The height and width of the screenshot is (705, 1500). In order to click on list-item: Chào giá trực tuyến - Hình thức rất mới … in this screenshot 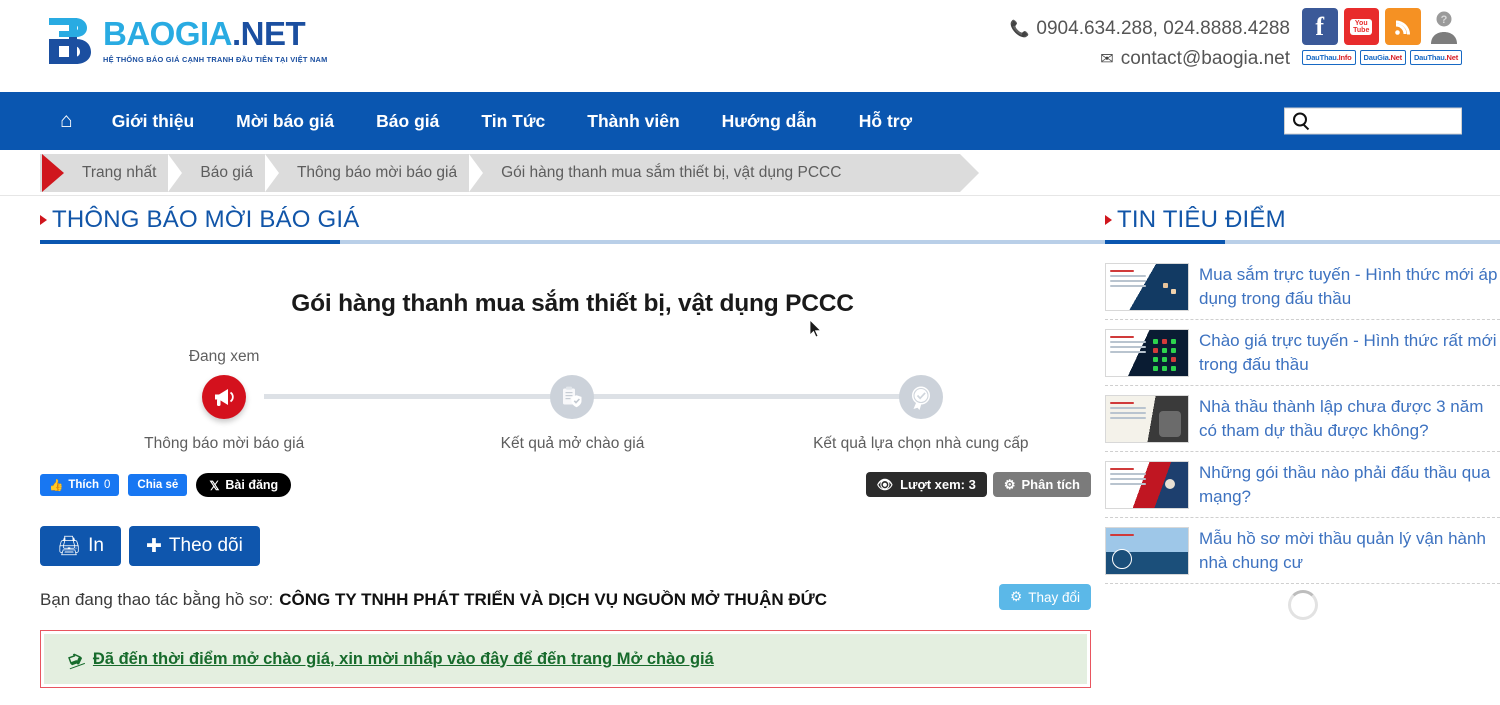, I will do `click(1302, 353)`.